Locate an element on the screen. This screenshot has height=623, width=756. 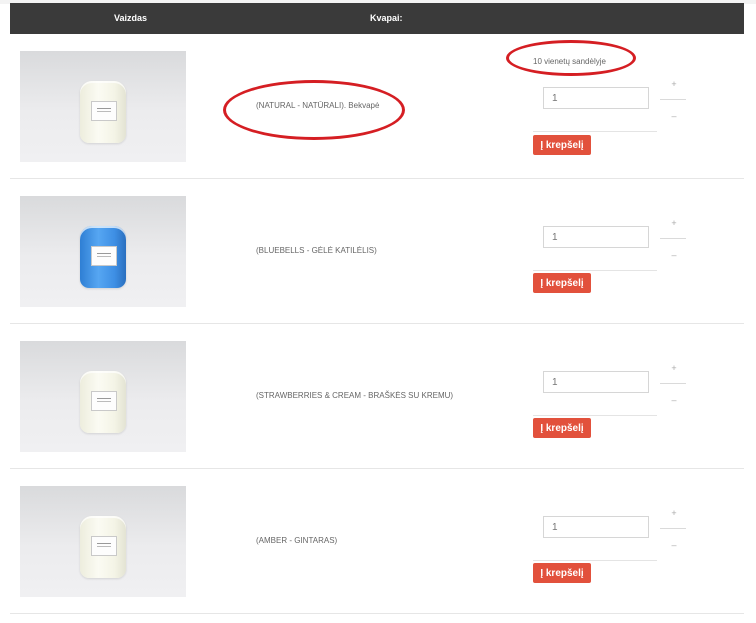
table-header: Vaizdas Kvapai: is located at coordinates (377, 18).